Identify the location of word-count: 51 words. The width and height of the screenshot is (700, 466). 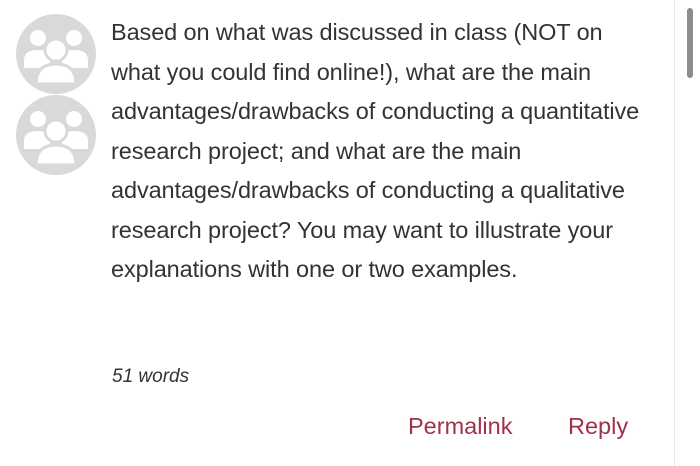
(151, 376).